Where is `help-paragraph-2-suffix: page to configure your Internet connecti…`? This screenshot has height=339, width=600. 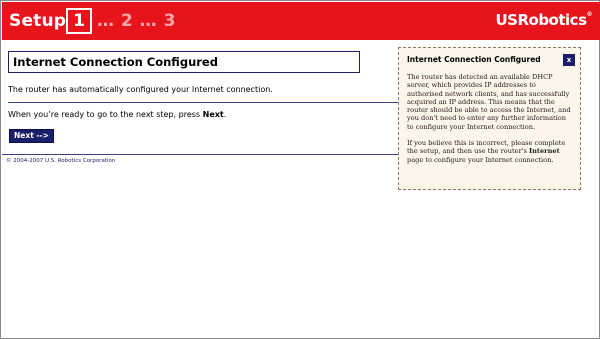 help-paragraph-2-suffix: page to configure your Internet connecti… is located at coordinates (480, 159).